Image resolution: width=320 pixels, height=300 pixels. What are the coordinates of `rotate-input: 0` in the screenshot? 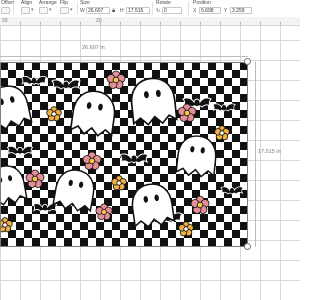 It's located at (172, 10).